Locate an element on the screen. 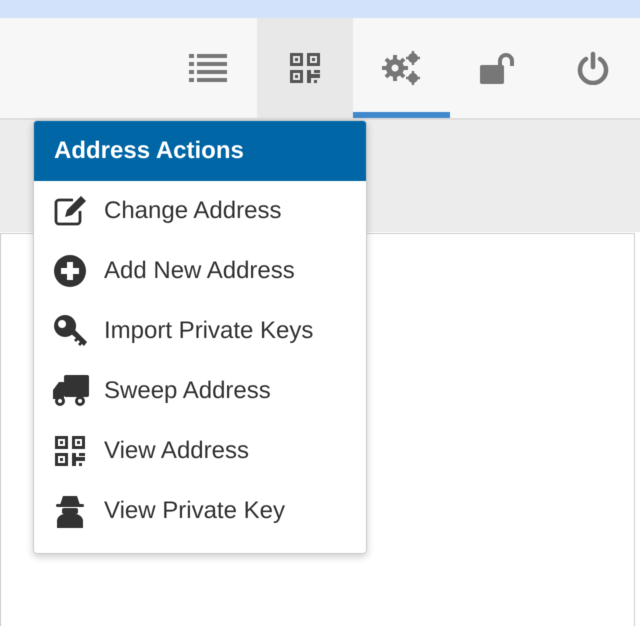 This screenshot has height=626, width=640. power-icon is located at coordinates (592, 68).